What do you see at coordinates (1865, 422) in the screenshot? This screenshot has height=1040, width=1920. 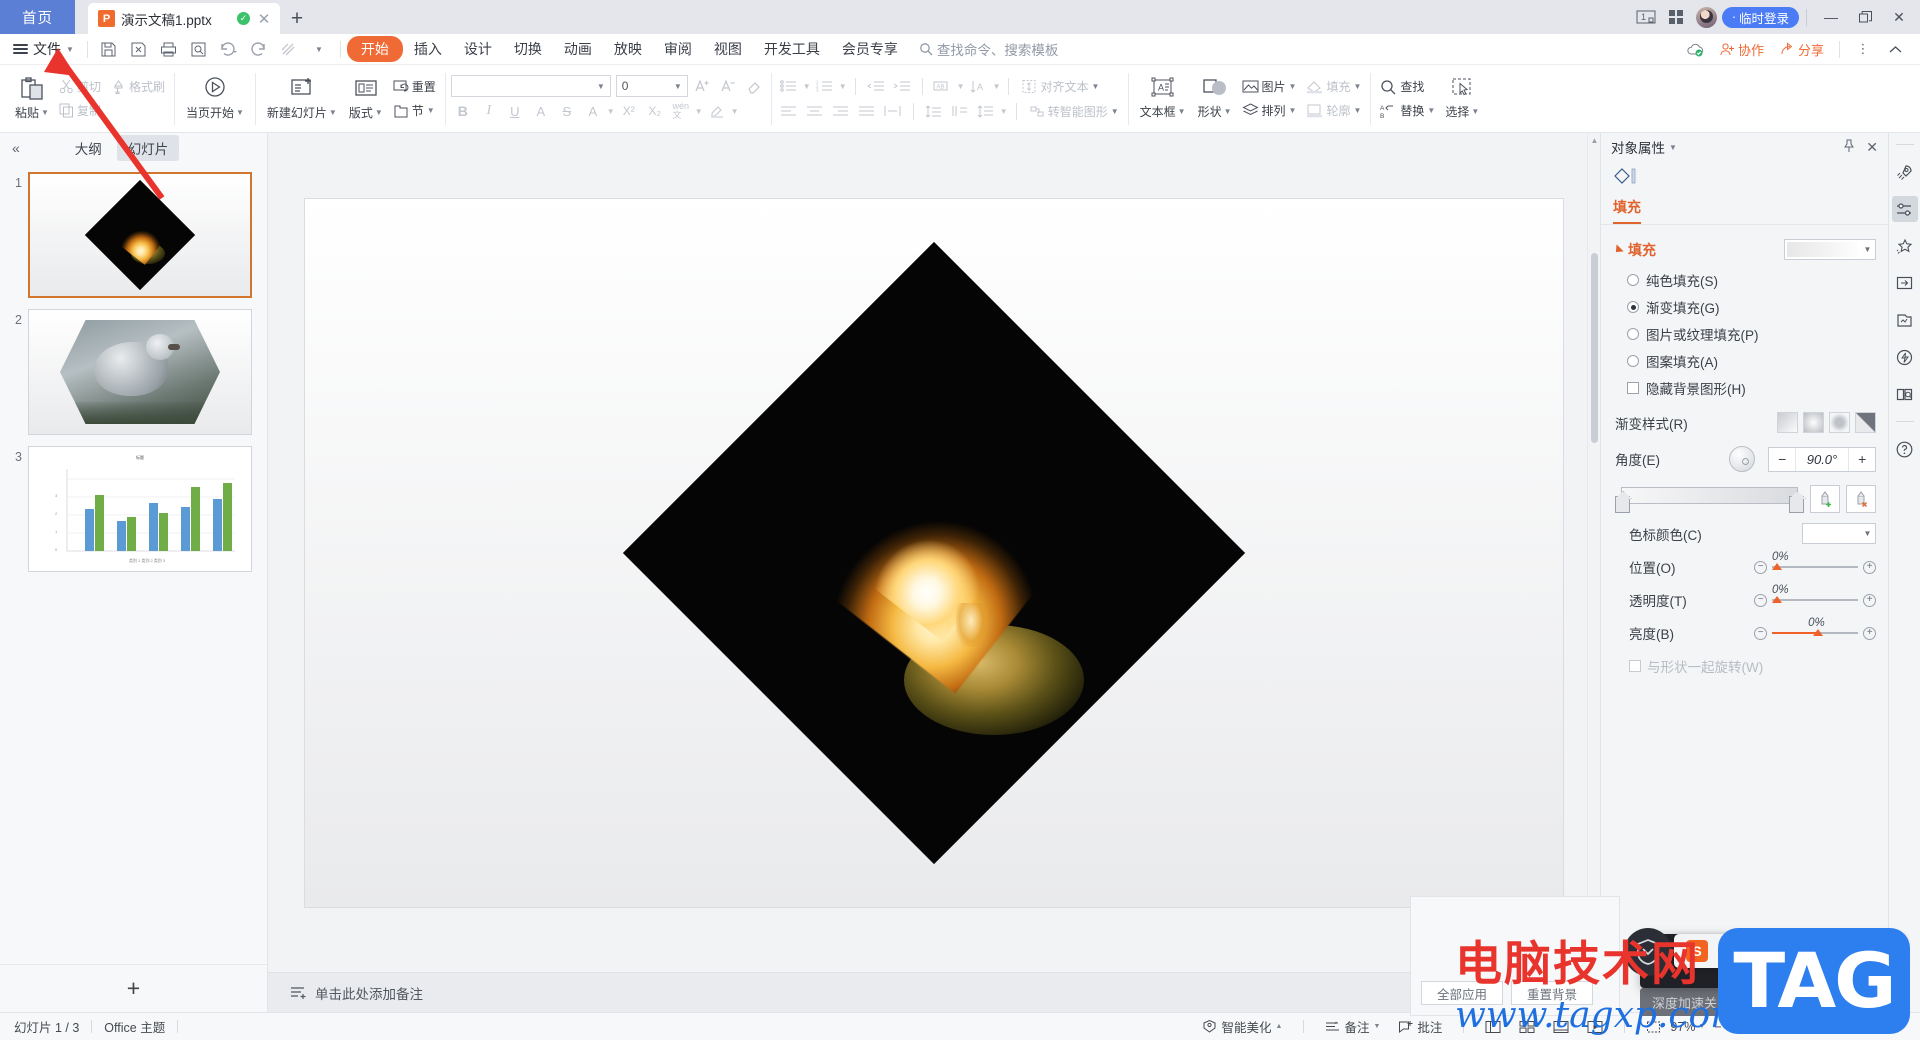 I see `gradient-style-path` at bounding box center [1865, 422].